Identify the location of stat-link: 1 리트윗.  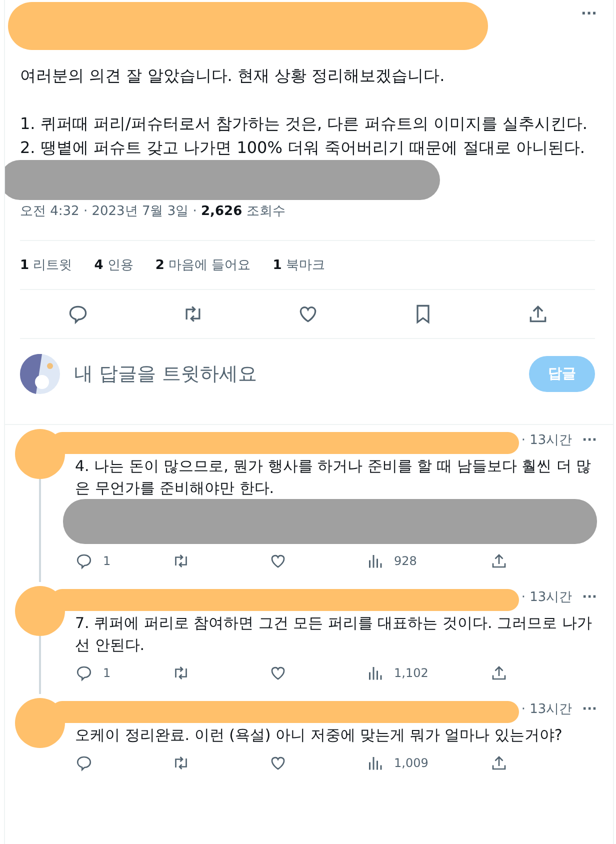
(46, 265).